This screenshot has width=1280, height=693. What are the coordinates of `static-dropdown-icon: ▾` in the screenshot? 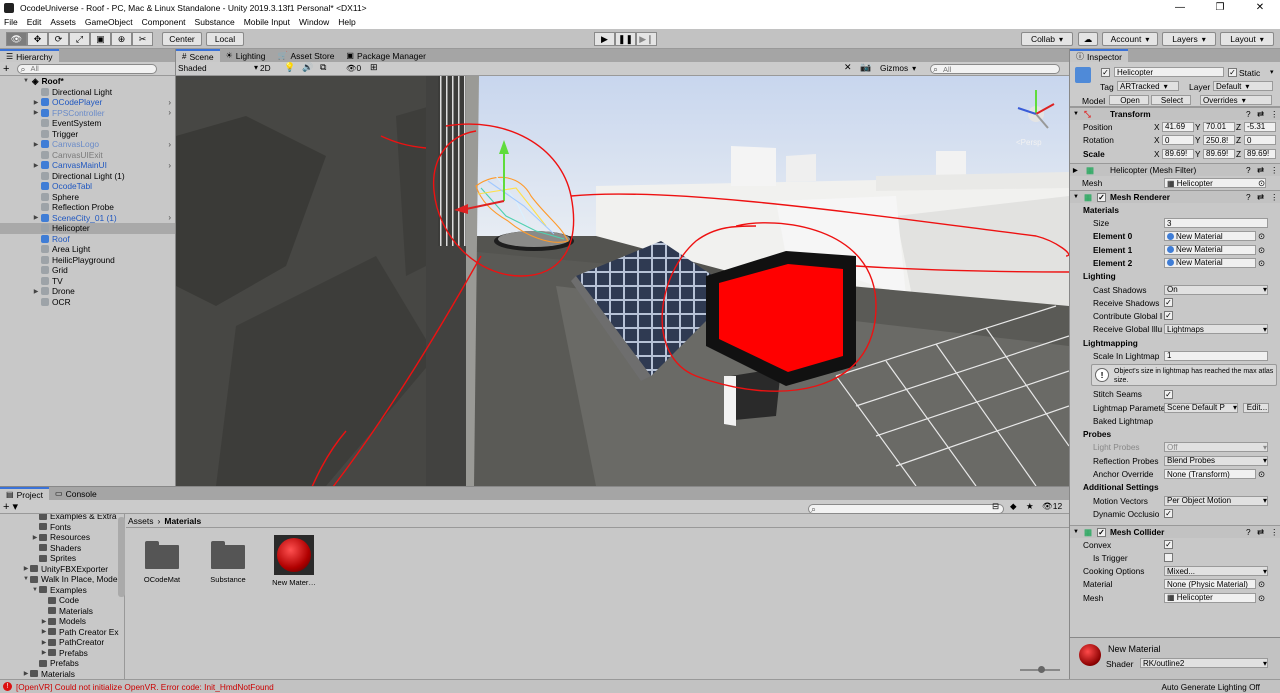 It's located at (1272, 72).